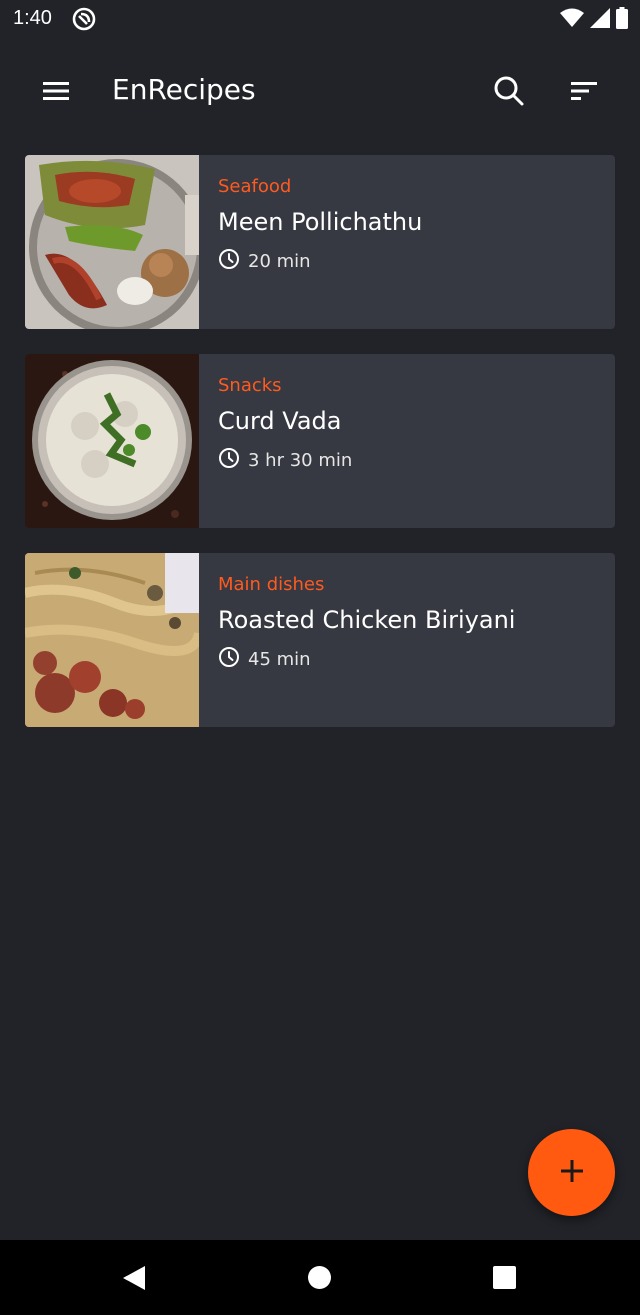  What do you see at coordinates (320, 222) in the screenshot?
I see `recipe-title: Meen Pollichathu` at bounding box center [320, 222].